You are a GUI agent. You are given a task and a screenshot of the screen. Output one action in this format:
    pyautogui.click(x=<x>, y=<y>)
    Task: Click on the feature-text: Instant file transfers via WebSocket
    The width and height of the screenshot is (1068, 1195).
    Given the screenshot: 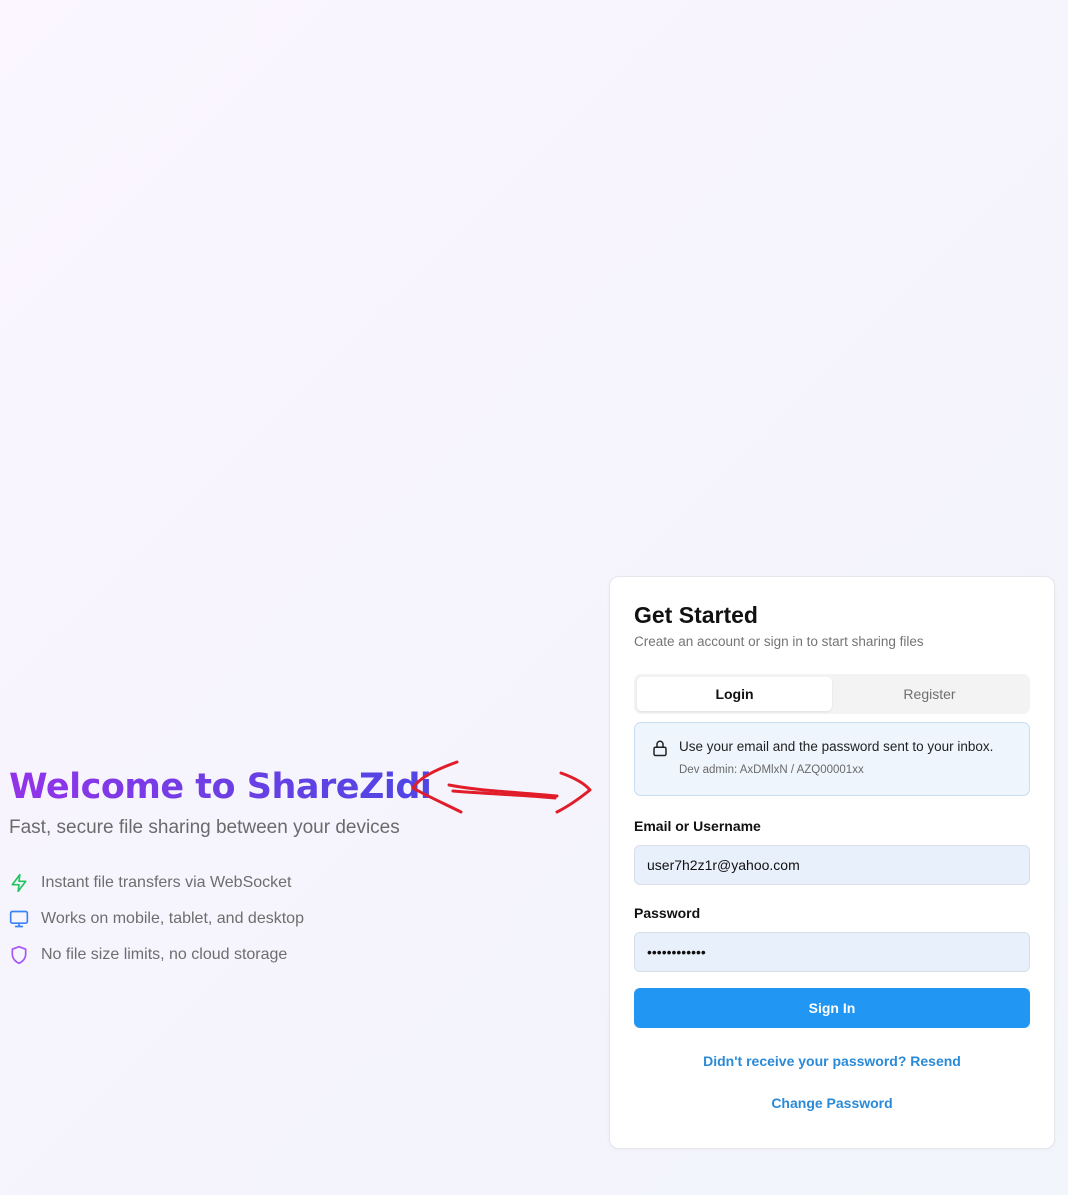 What is the action you would take?
    pyautogui.click(x=166, y=882)
    